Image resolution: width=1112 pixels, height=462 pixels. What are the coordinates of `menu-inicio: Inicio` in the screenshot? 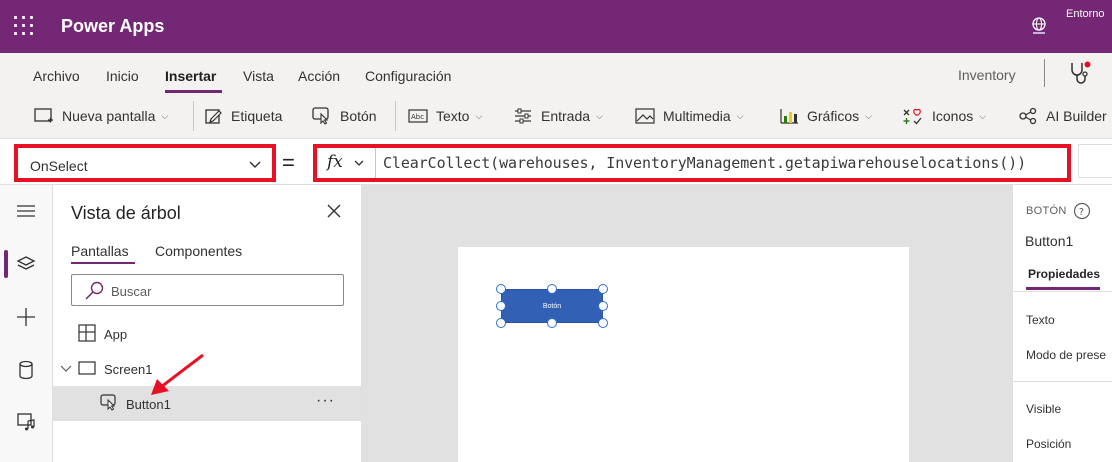 It's located at (122, 76).